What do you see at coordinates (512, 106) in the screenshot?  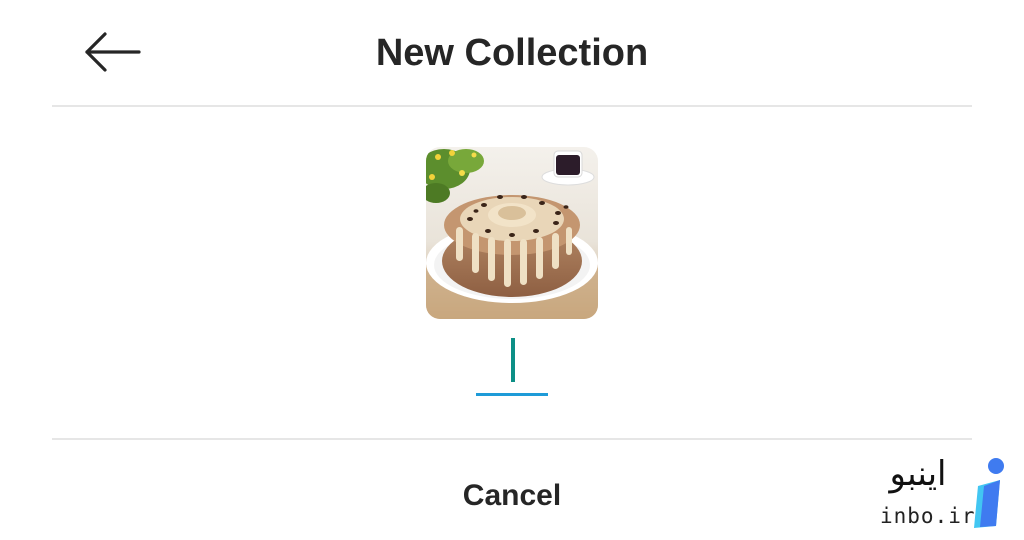 I see `header-divider` at bounding box center [512, 106].